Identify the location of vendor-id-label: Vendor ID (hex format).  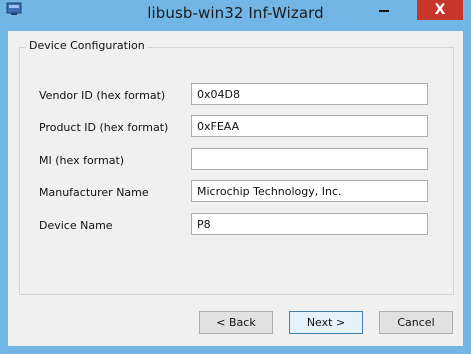
(102, 95).